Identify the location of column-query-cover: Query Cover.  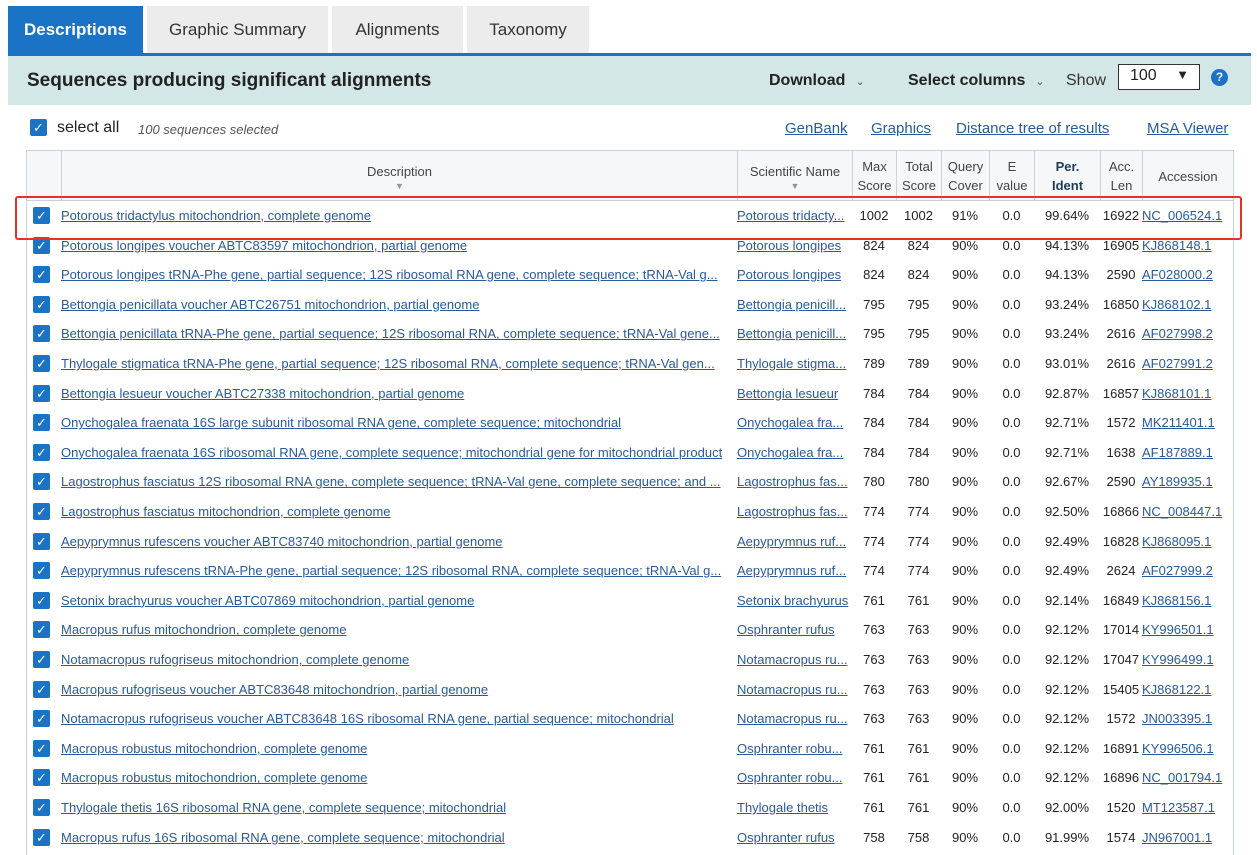
(965, 176).